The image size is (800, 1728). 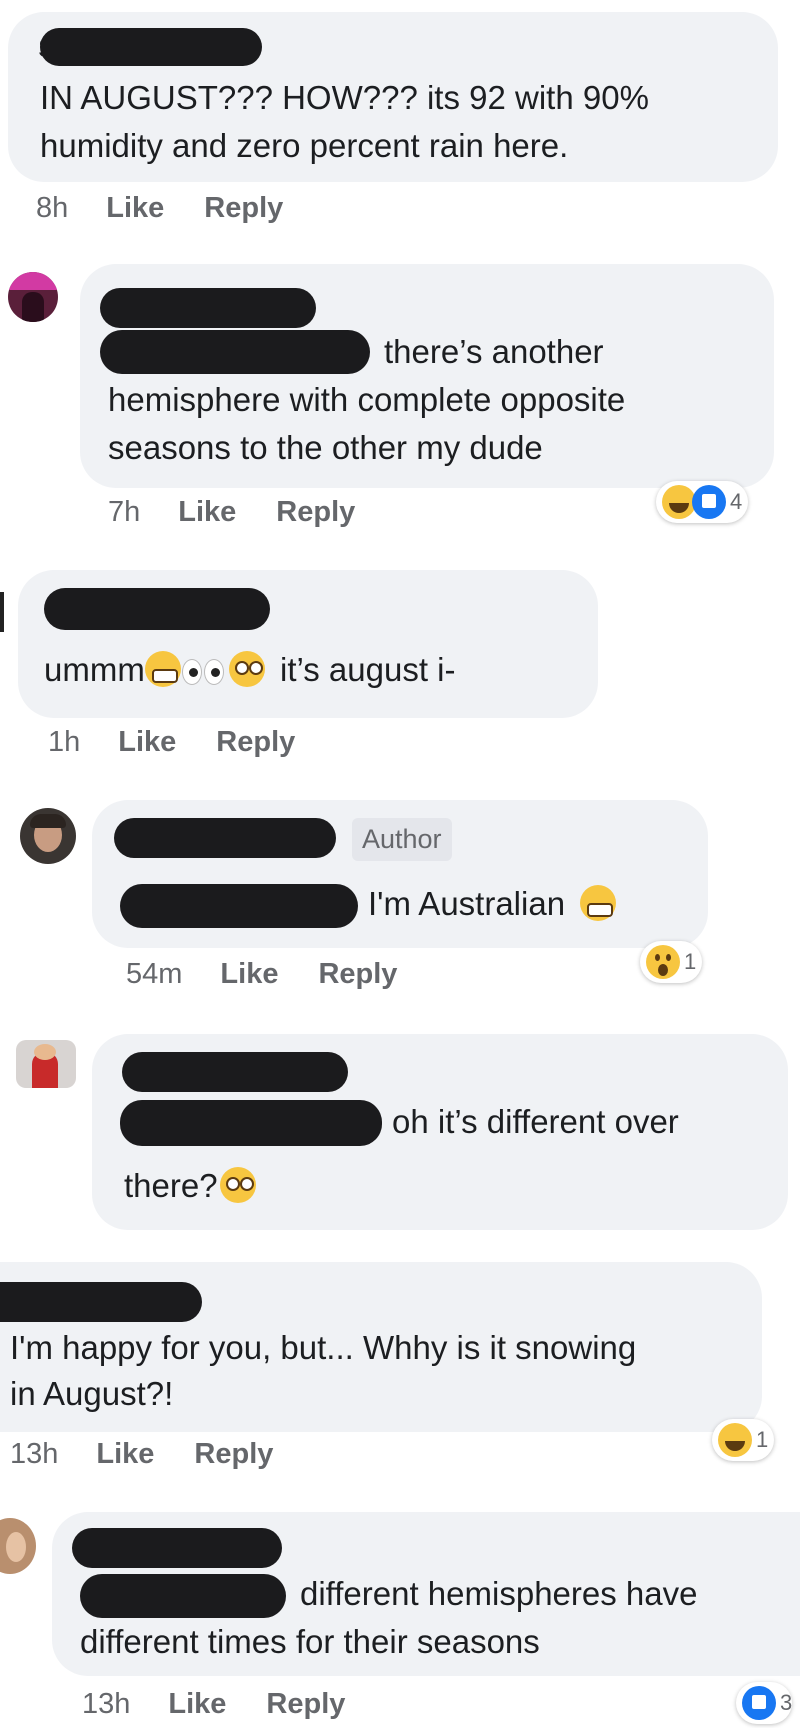 What do you see at coordinates (663, 962) in the screenshot?
I see `wow-reaction-icon` at bounding box center [663, 962].